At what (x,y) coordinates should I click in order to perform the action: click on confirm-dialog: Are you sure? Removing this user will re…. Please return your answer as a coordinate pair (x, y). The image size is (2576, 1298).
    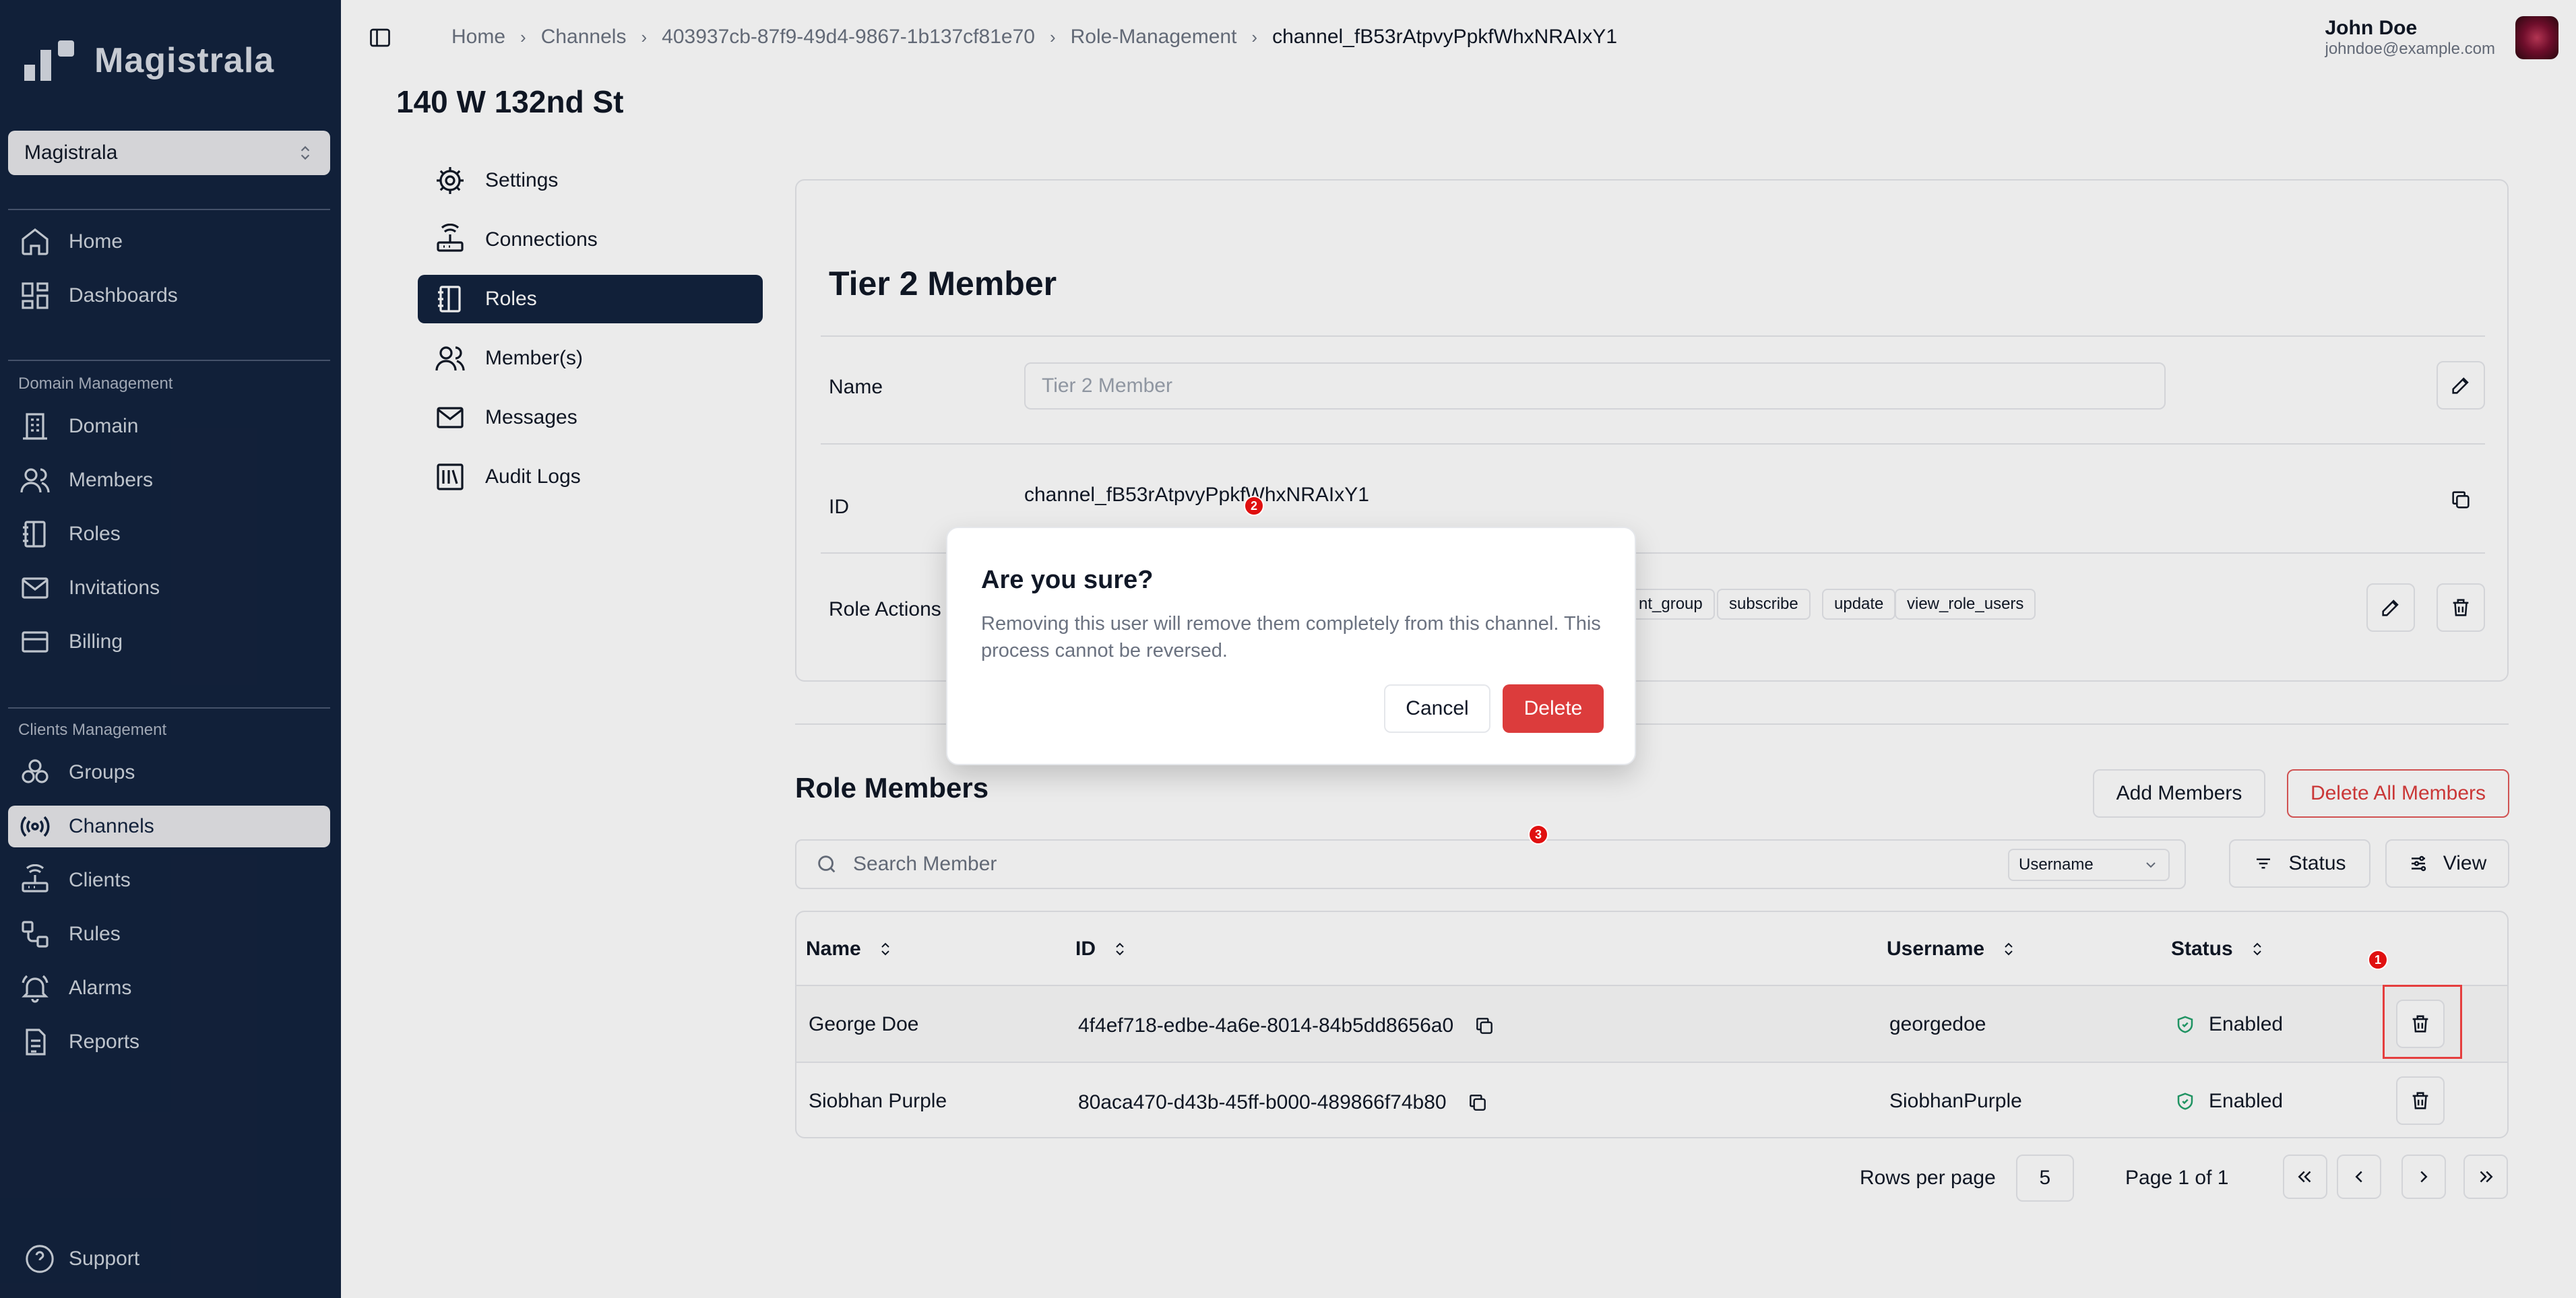
    Looking at the image, I should click on (1291, 646).